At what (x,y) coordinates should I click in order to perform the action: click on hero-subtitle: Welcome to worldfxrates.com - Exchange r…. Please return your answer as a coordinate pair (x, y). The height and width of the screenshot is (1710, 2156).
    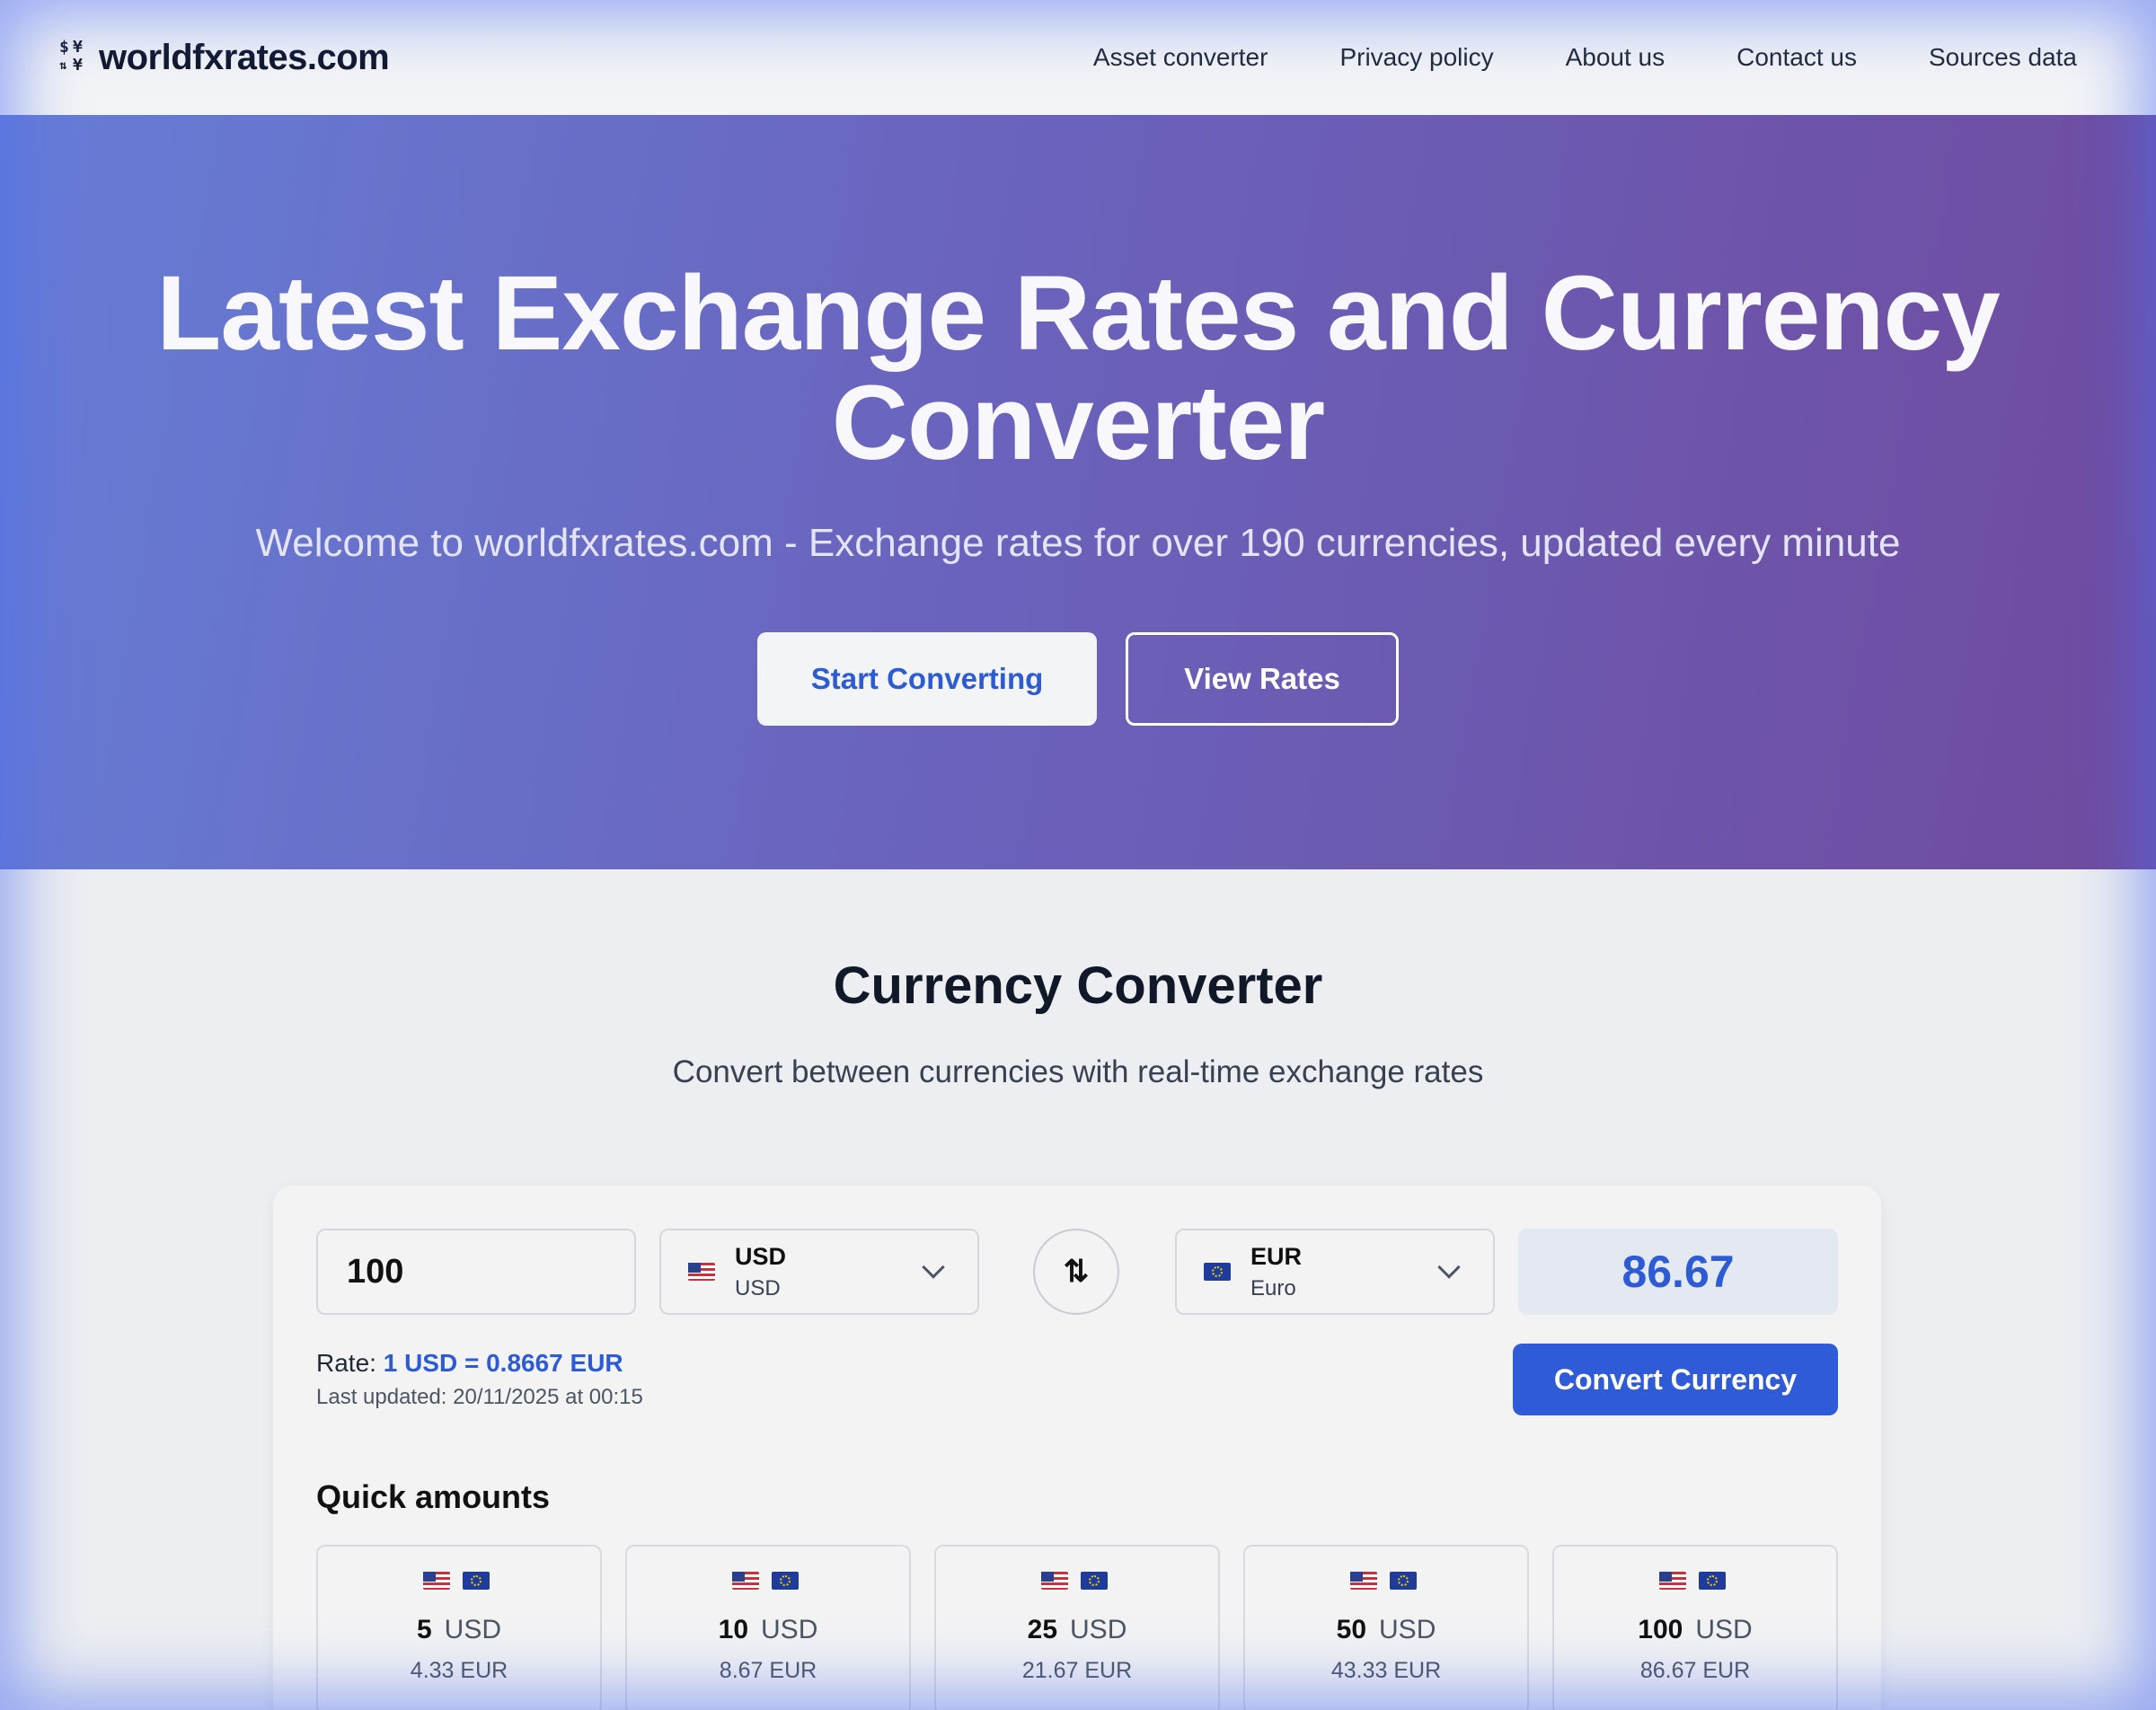
    Looking at the image, I should click on (1078, 543).